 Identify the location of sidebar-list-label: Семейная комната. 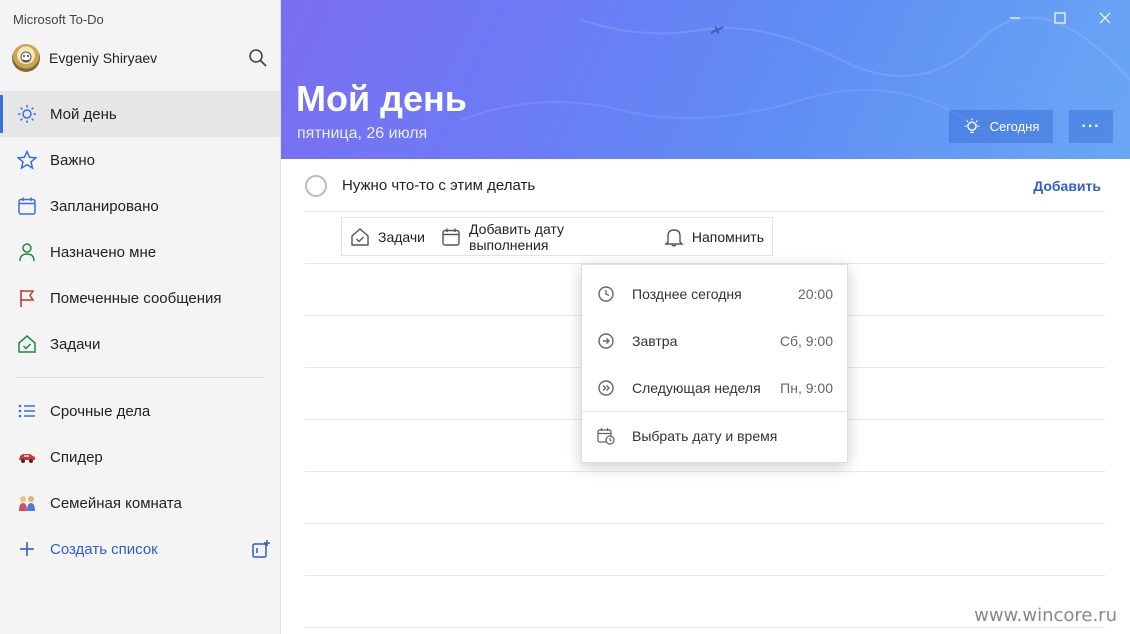
(116, 503).